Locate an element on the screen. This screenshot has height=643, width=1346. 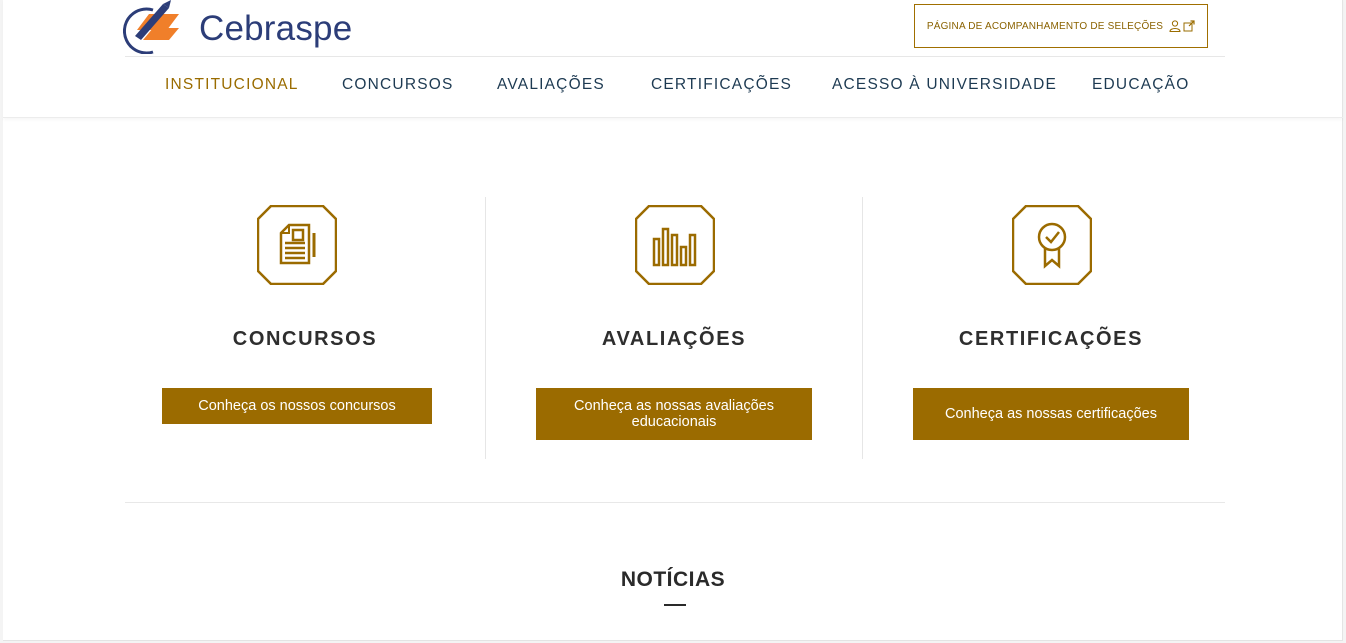
nav-item-institucional: INSTITUCIONAL is located at coordinates (232, 85).